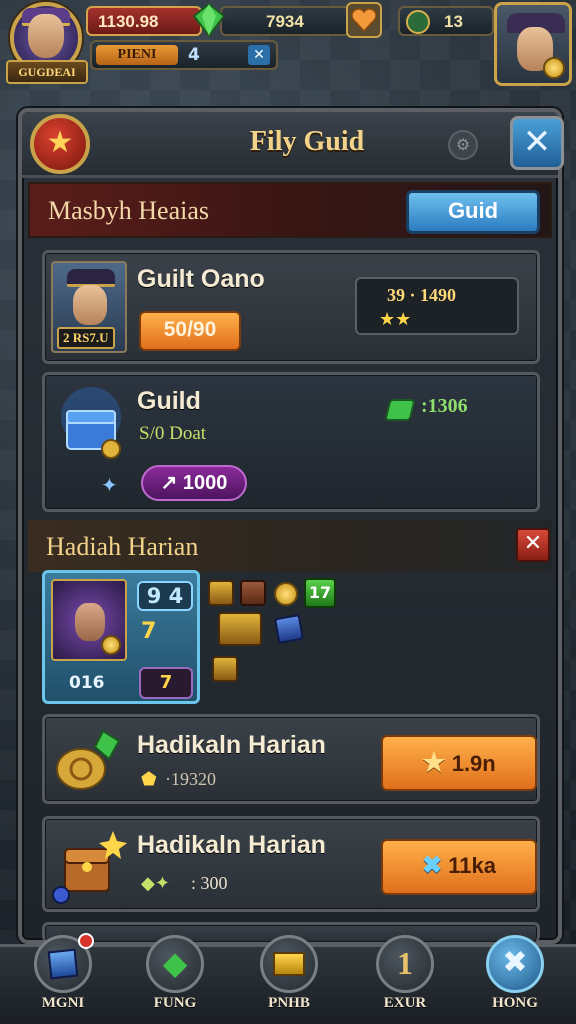 The height and width of the screenshot is (1024, 576). What do you see at coordinates (87, 683) in the screenshot?
I see `hero-stat-c: 016` at bounding box center [87, 683].